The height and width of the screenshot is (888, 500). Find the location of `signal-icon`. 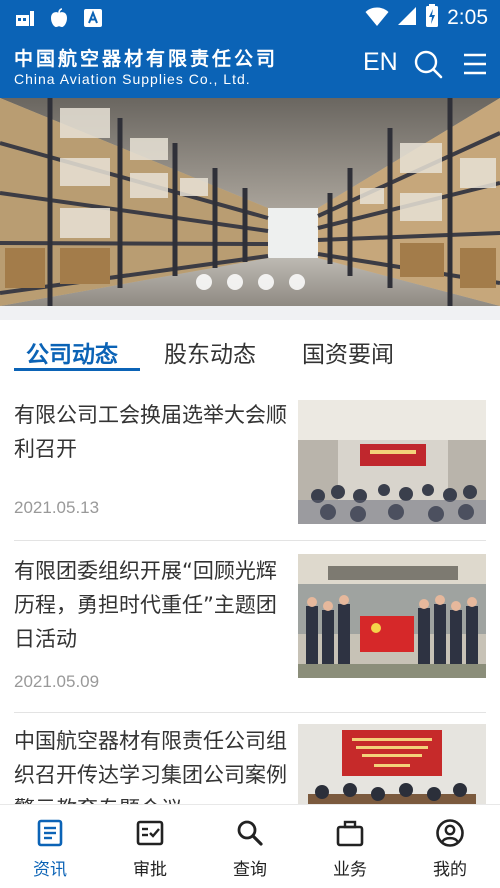

signal-icon is located at coordinates (407, 18).